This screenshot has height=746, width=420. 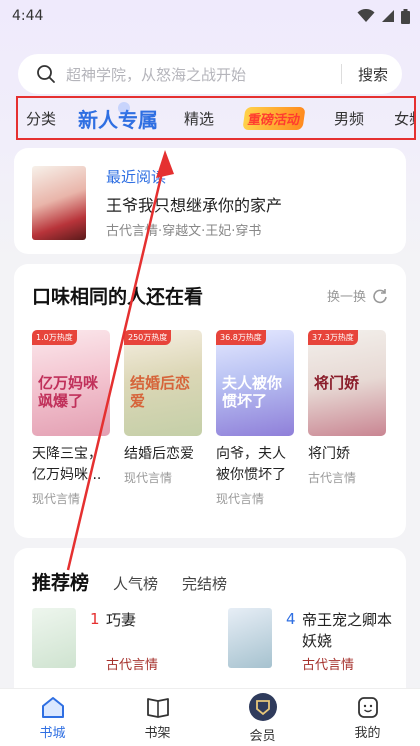 What do you see at coordinates (157, 733) in the screenshot?
I see `nav-label: 书架` at bounding box center [157, 733].